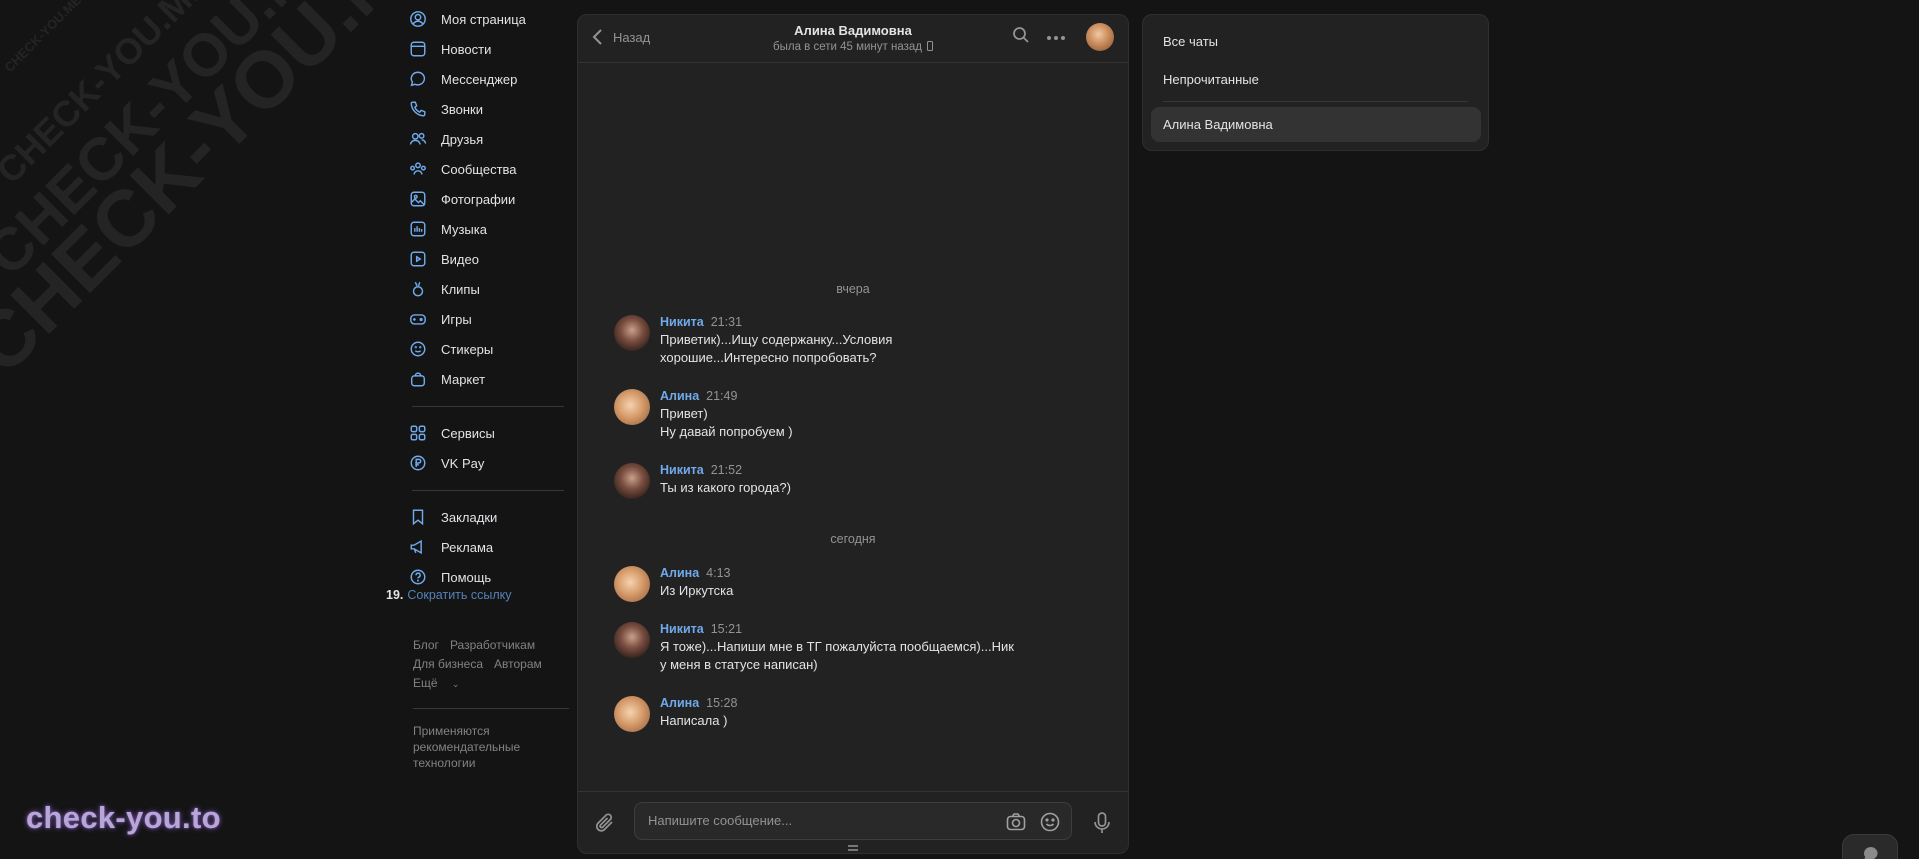  What do you see at coordinates (467, 747) in the screenshot?
I see `footer-note: Применяются рекомендательные технологии` at bounding box center [467, 747].